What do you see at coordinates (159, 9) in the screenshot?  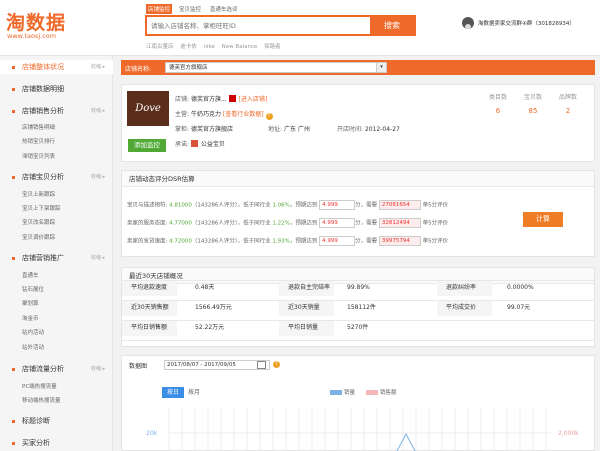 I see `tab-shop-monitor: 店铺监控` at bounding box center [159, 9].